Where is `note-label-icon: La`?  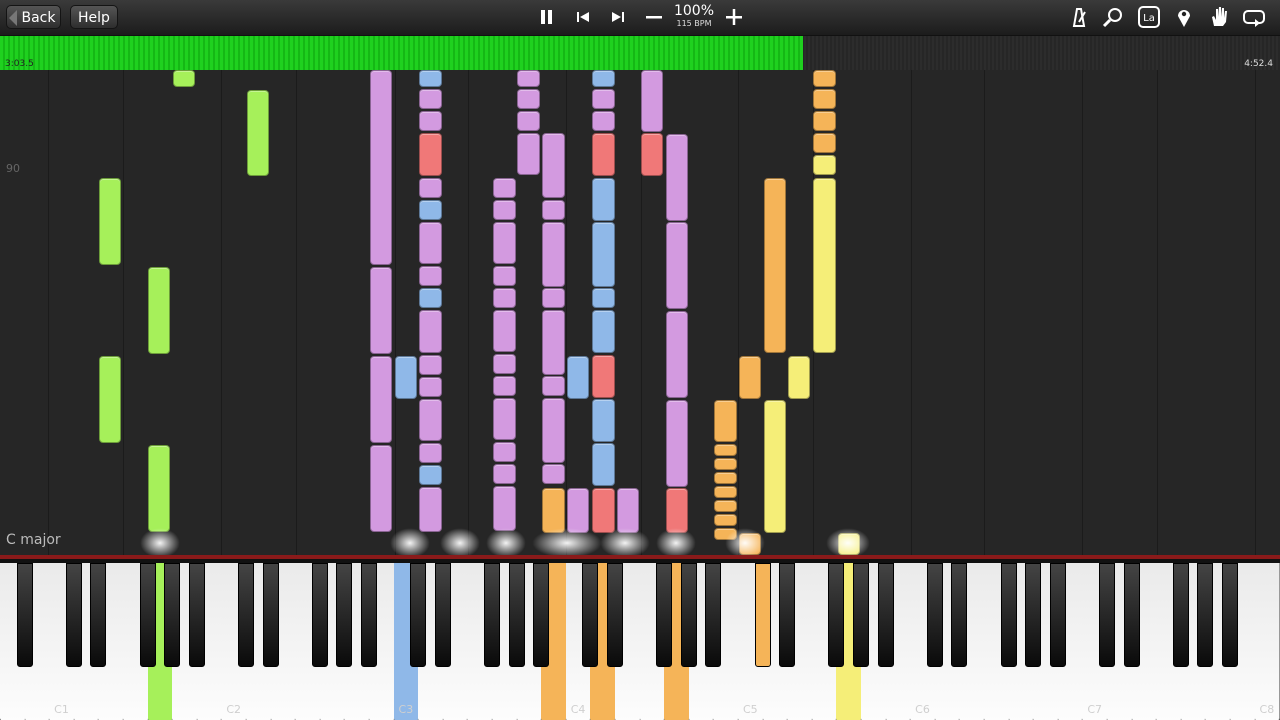 note-label-icon: La is located at coordinates (1149, 17).